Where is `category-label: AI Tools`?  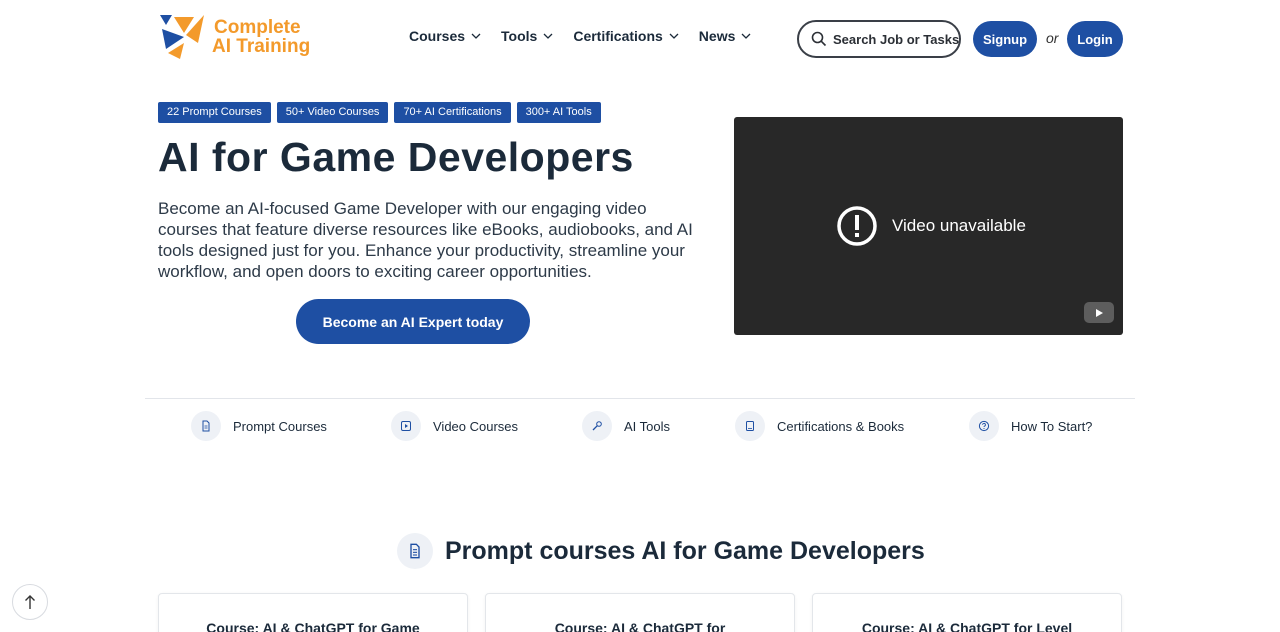
category-label: AI Tools is located at coordinates (647, 426).